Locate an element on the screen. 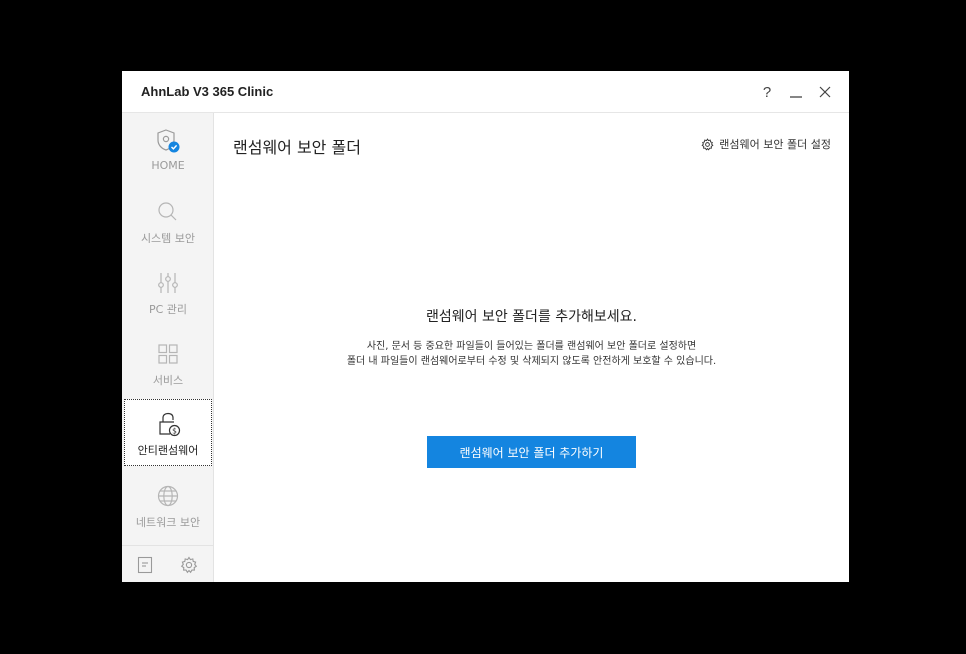 This screenshot has height=654, width=966. close-button is located at coordinates (825, 92).